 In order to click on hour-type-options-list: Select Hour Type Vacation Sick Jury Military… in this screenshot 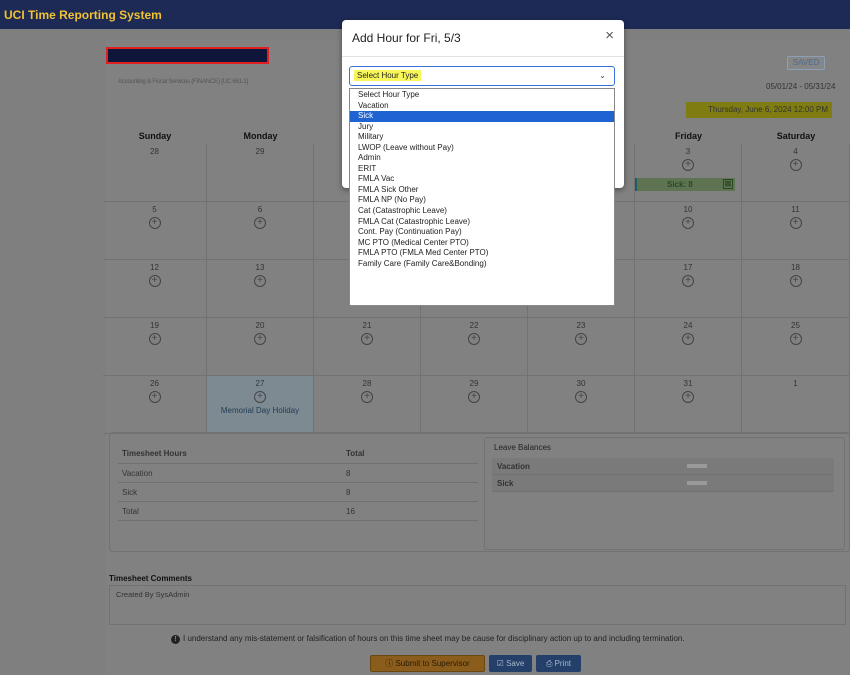, I will do `click(482, 197)`.